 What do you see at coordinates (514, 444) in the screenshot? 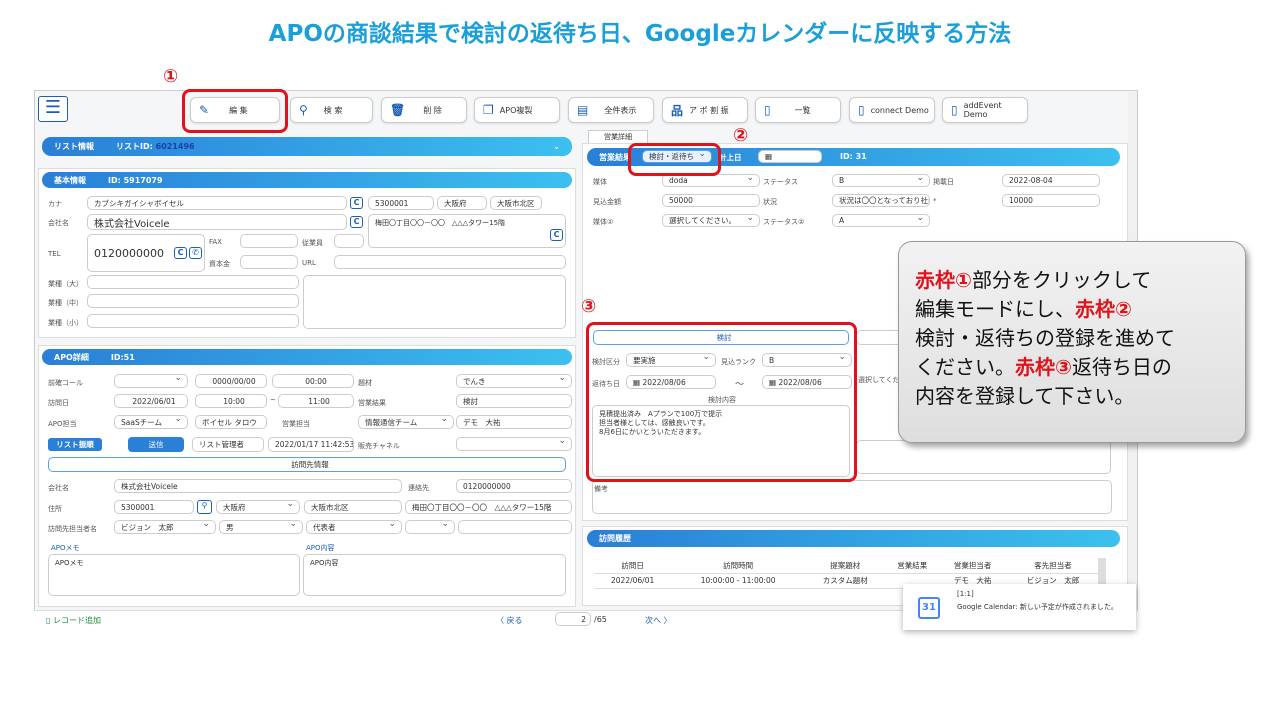
I see `channel-select` at bounding box center [514, 444].